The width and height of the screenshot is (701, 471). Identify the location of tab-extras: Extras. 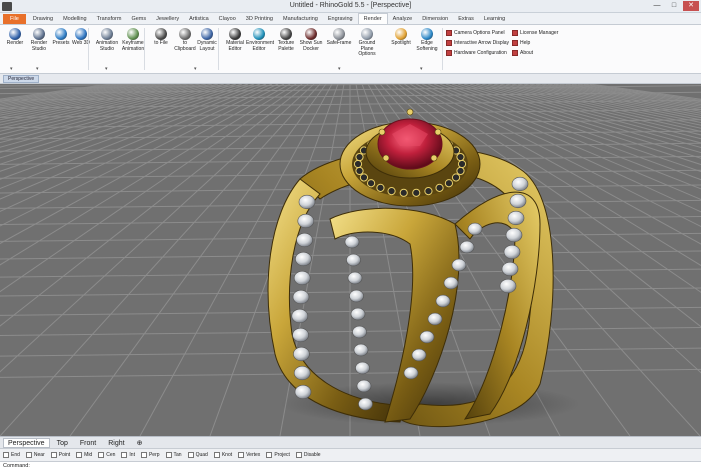
(466, 19).